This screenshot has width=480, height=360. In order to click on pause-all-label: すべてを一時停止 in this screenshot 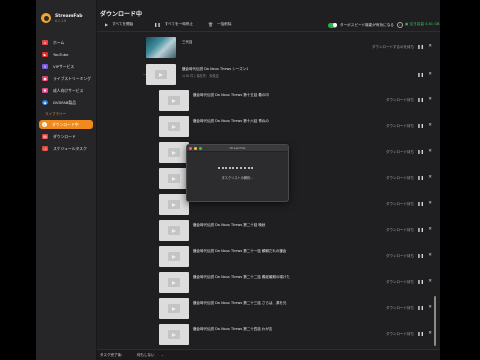, I will do `click(178, 24)`.